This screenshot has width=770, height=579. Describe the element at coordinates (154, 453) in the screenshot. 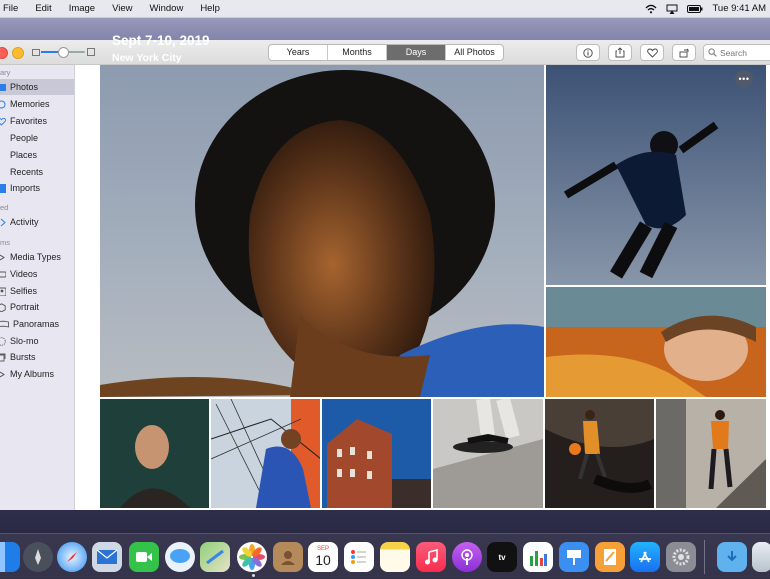

I see `photo-shaved-head` at that location.